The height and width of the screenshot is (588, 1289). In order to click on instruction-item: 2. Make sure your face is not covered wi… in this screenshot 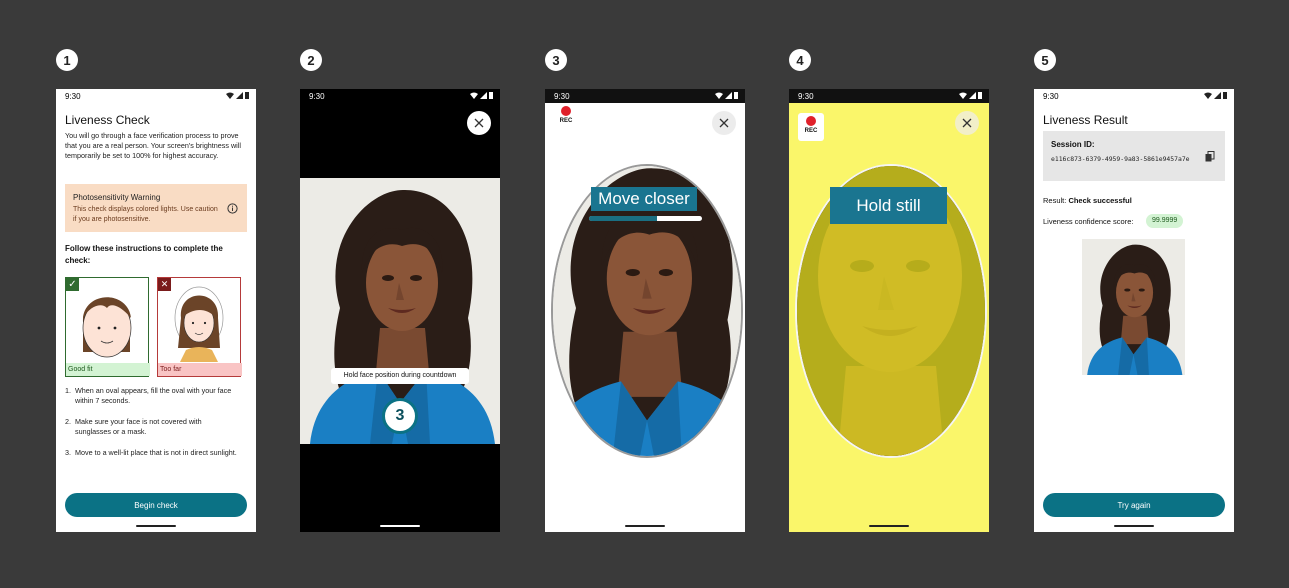, I will do `click(156, 432)`.